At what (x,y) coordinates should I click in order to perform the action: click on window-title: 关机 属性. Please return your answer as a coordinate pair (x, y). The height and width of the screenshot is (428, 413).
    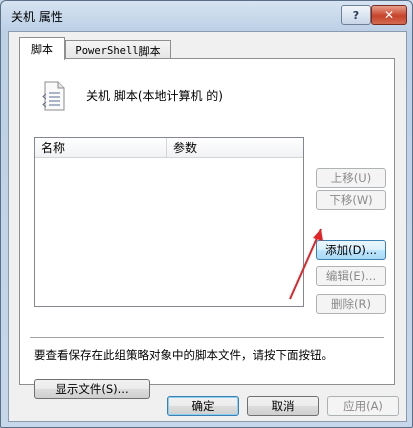
    Looking at the image, I should click on (37, 17).